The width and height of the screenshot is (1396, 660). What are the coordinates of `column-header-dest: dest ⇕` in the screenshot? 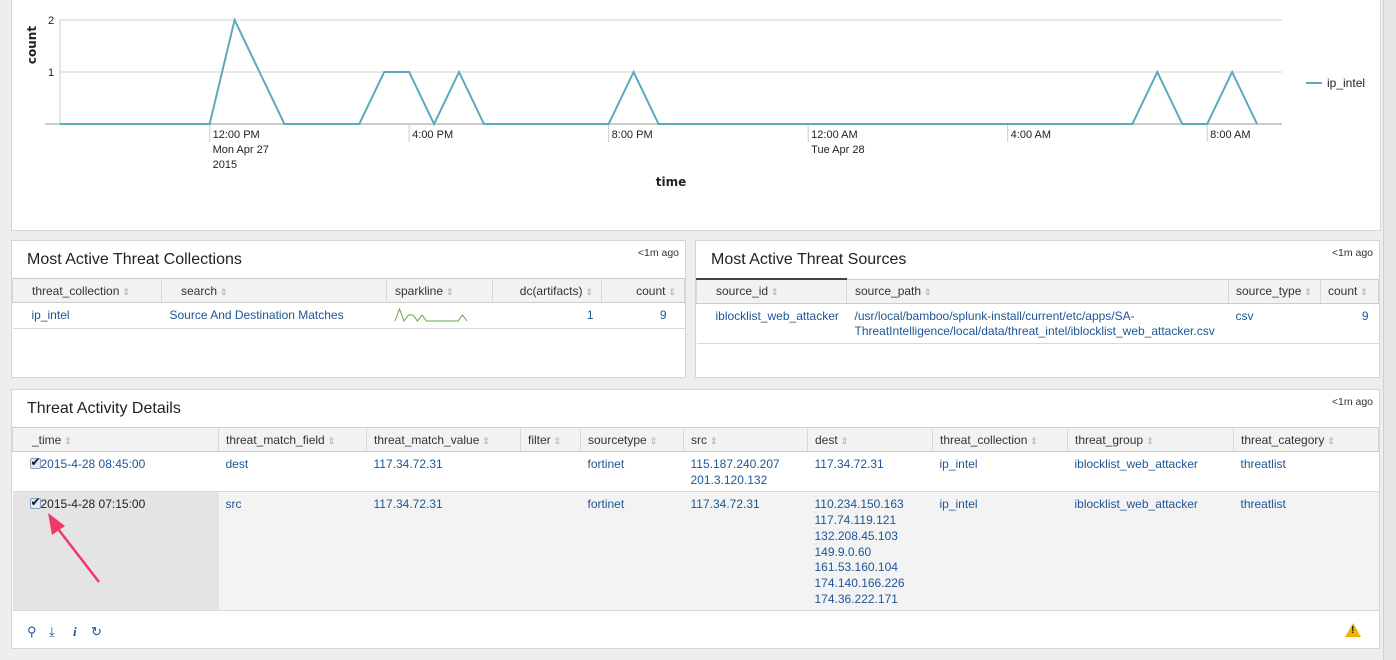 It's located at (870, 439).